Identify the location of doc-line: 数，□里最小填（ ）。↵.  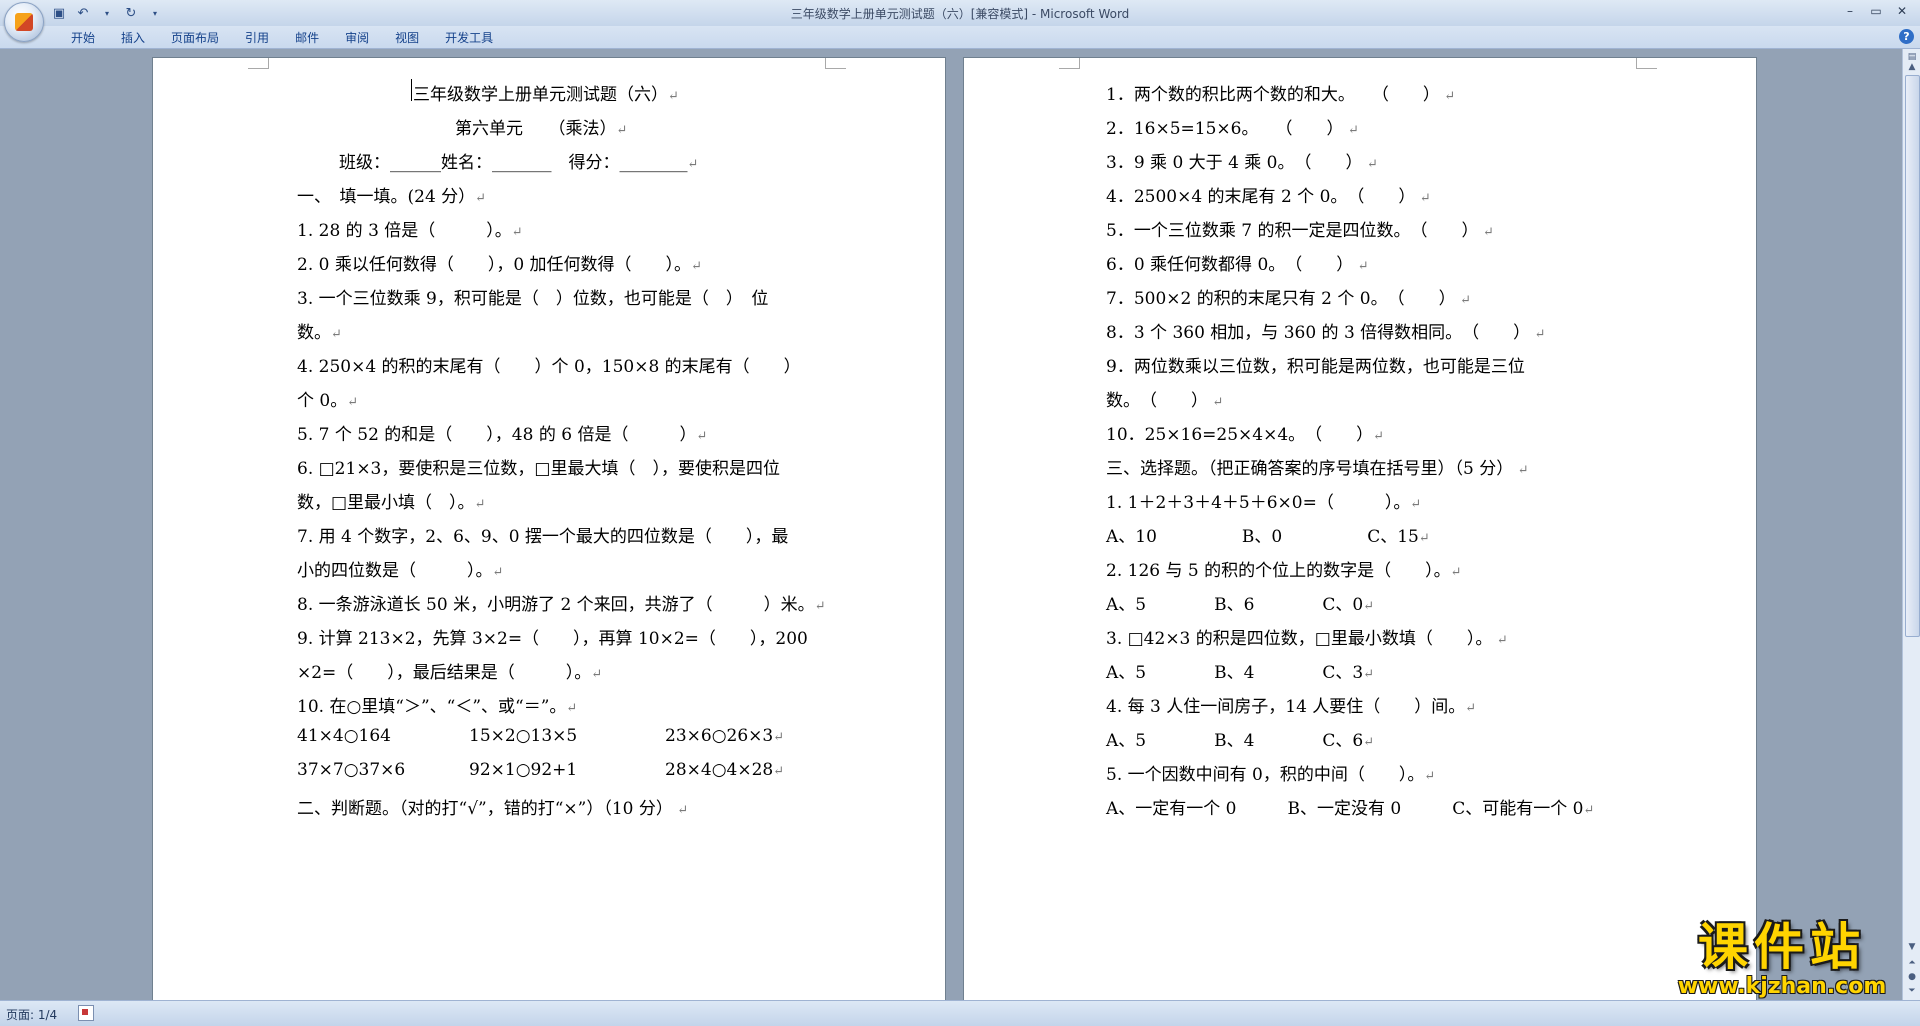
(391, 500).